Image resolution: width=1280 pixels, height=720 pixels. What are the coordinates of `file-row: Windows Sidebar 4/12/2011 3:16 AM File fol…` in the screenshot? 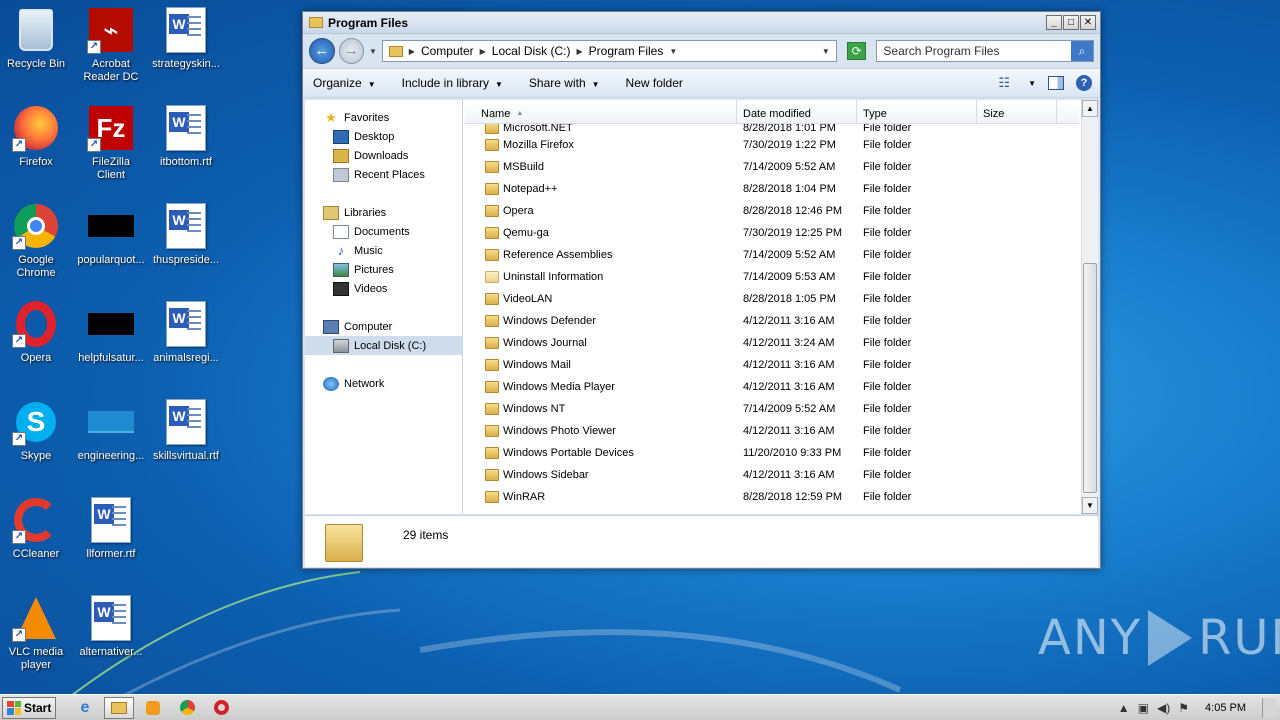 It's located at (772, 475).